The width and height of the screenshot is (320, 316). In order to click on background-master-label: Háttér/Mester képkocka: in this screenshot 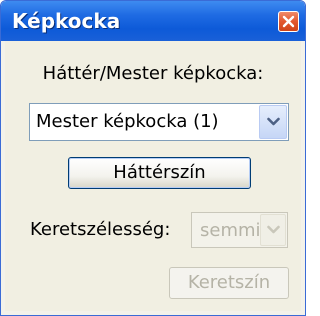, I will do `click(153, 73)`.